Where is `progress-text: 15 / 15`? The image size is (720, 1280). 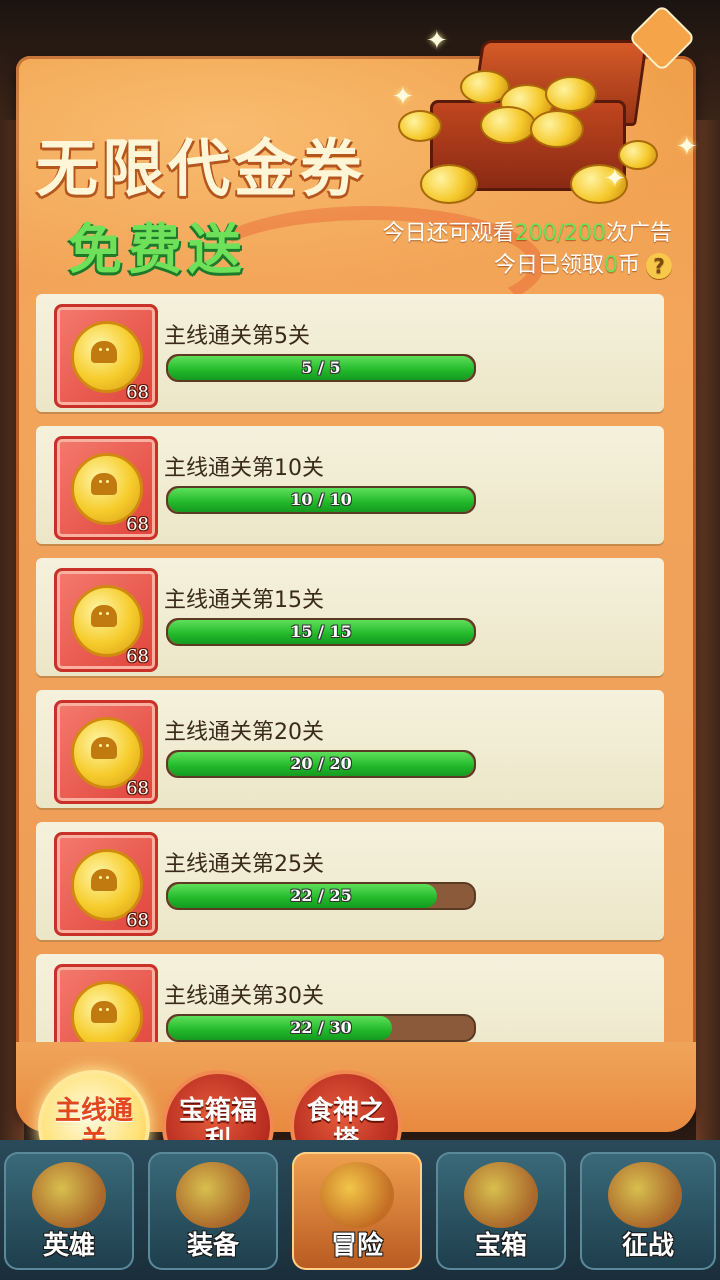 progress-text: 15 / 15 is located at coordinates (321, 631).